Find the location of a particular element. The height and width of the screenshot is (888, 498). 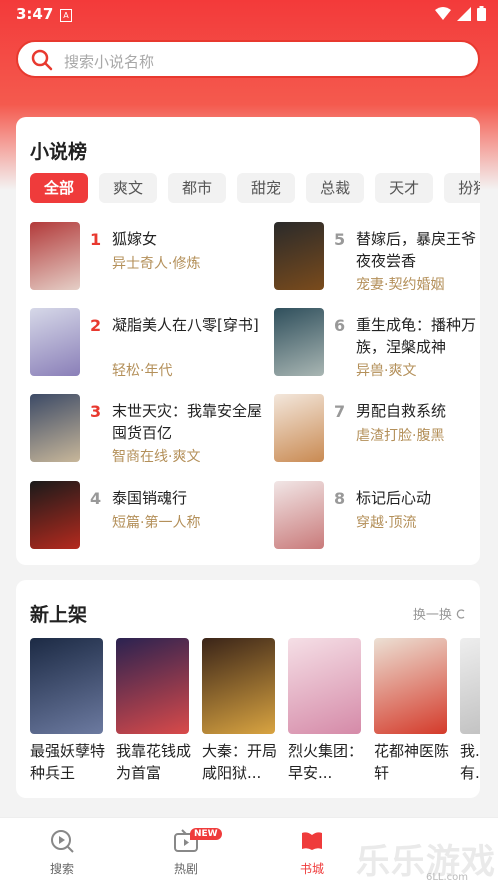

rank-number: 1 is located at coordinates (96, 239).